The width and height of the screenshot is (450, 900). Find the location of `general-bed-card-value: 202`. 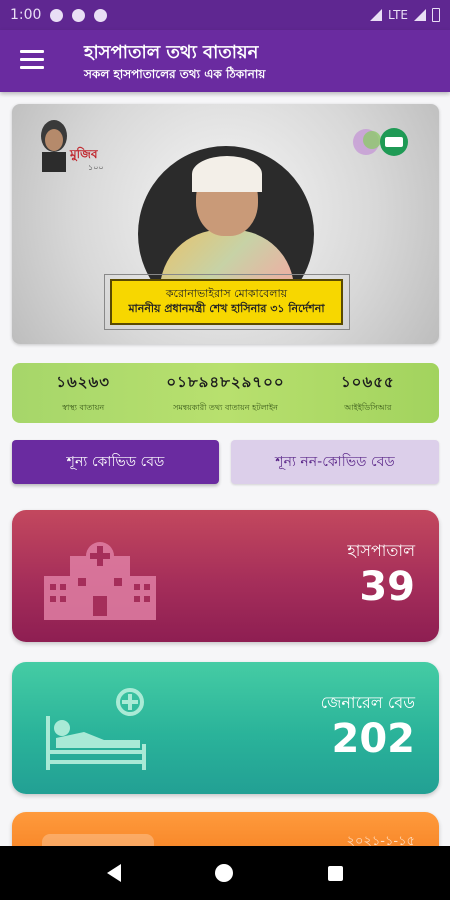

general-bed-card-value: 202 is located at coordinates (373, 739).